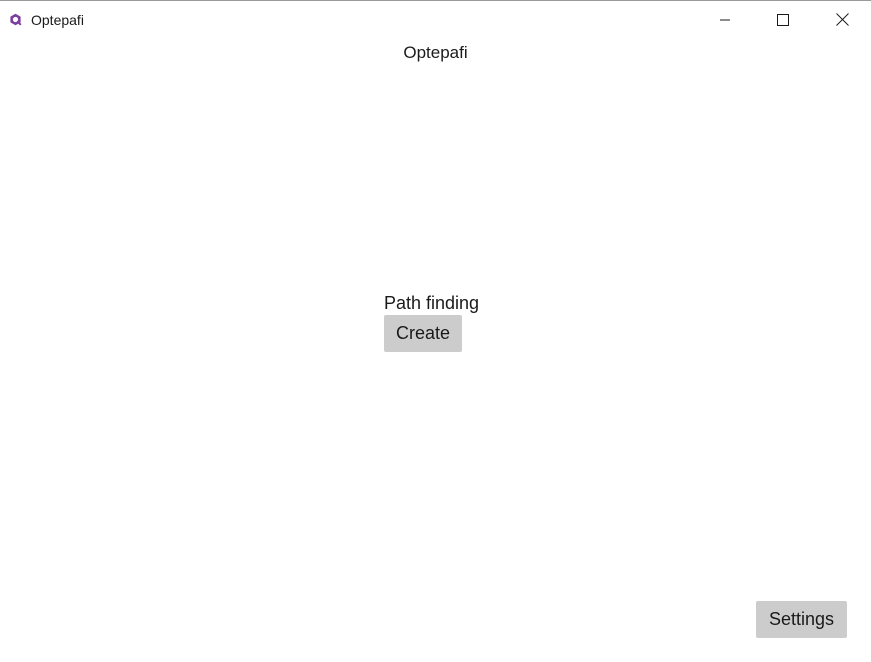 The image size is (871, 662). I want to click on minimize-icon, so click(725, 19).